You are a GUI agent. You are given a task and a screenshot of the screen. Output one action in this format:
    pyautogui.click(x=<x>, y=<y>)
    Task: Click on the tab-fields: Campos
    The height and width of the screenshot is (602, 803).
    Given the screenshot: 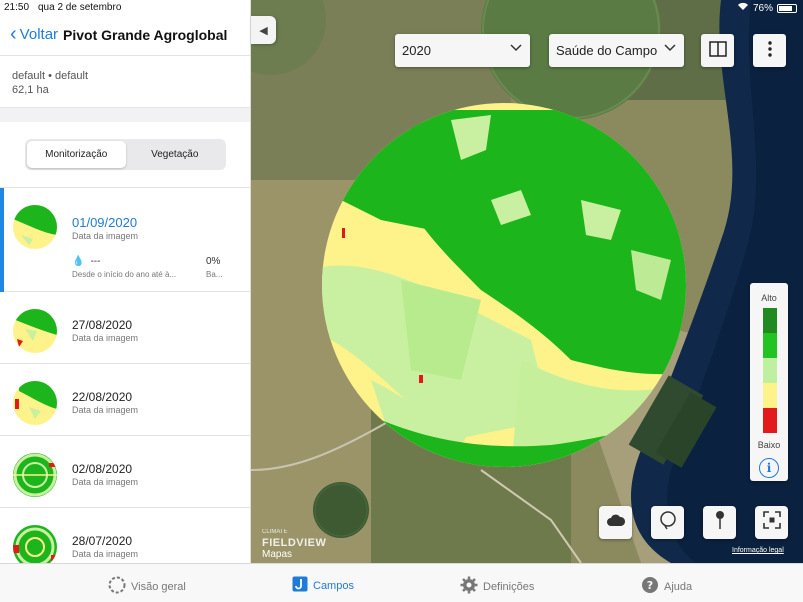 What is the action you would take?
    pyautogui.click(x=323, y=585)
    